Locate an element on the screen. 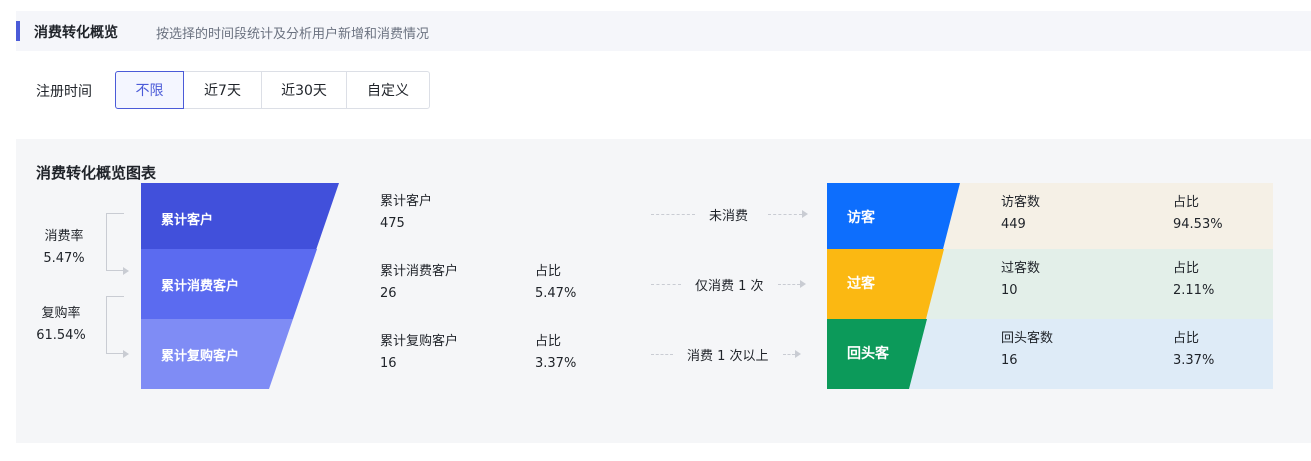  metric-label: 累计客户 is located at coordinates (406, 201).